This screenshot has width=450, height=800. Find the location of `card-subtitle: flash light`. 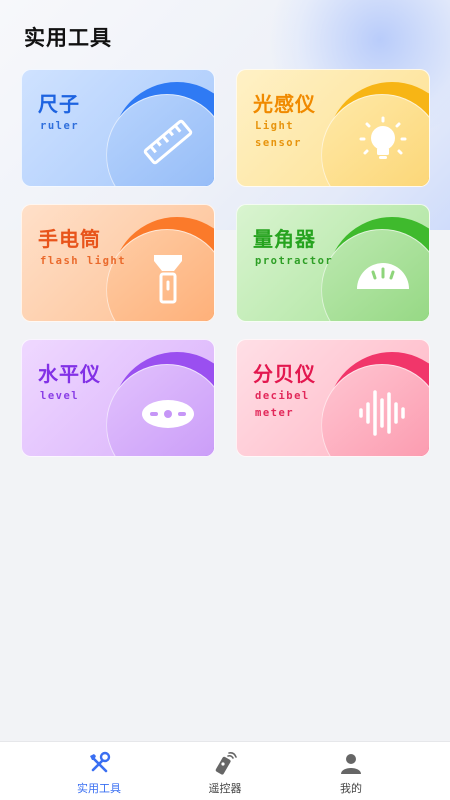

card-subtitle: flash light is located at coordinates (83, 261).